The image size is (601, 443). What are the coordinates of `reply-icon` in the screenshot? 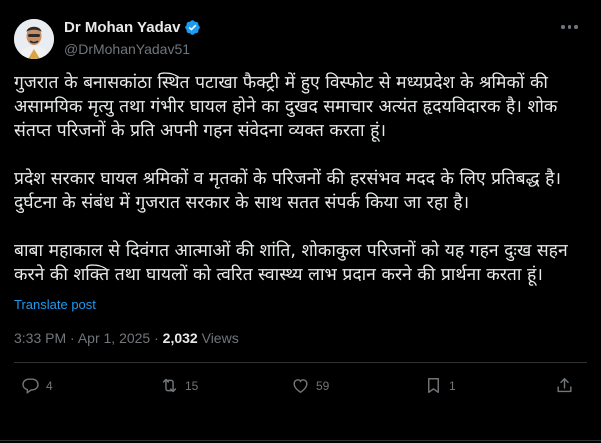 It's located at (30, 386).